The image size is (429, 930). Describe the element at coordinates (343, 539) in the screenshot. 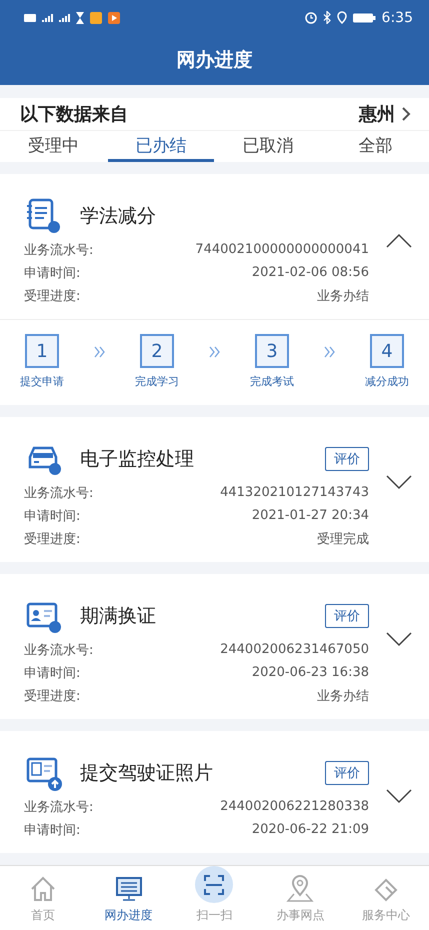

I see `field-value: 受理完成` at that location.